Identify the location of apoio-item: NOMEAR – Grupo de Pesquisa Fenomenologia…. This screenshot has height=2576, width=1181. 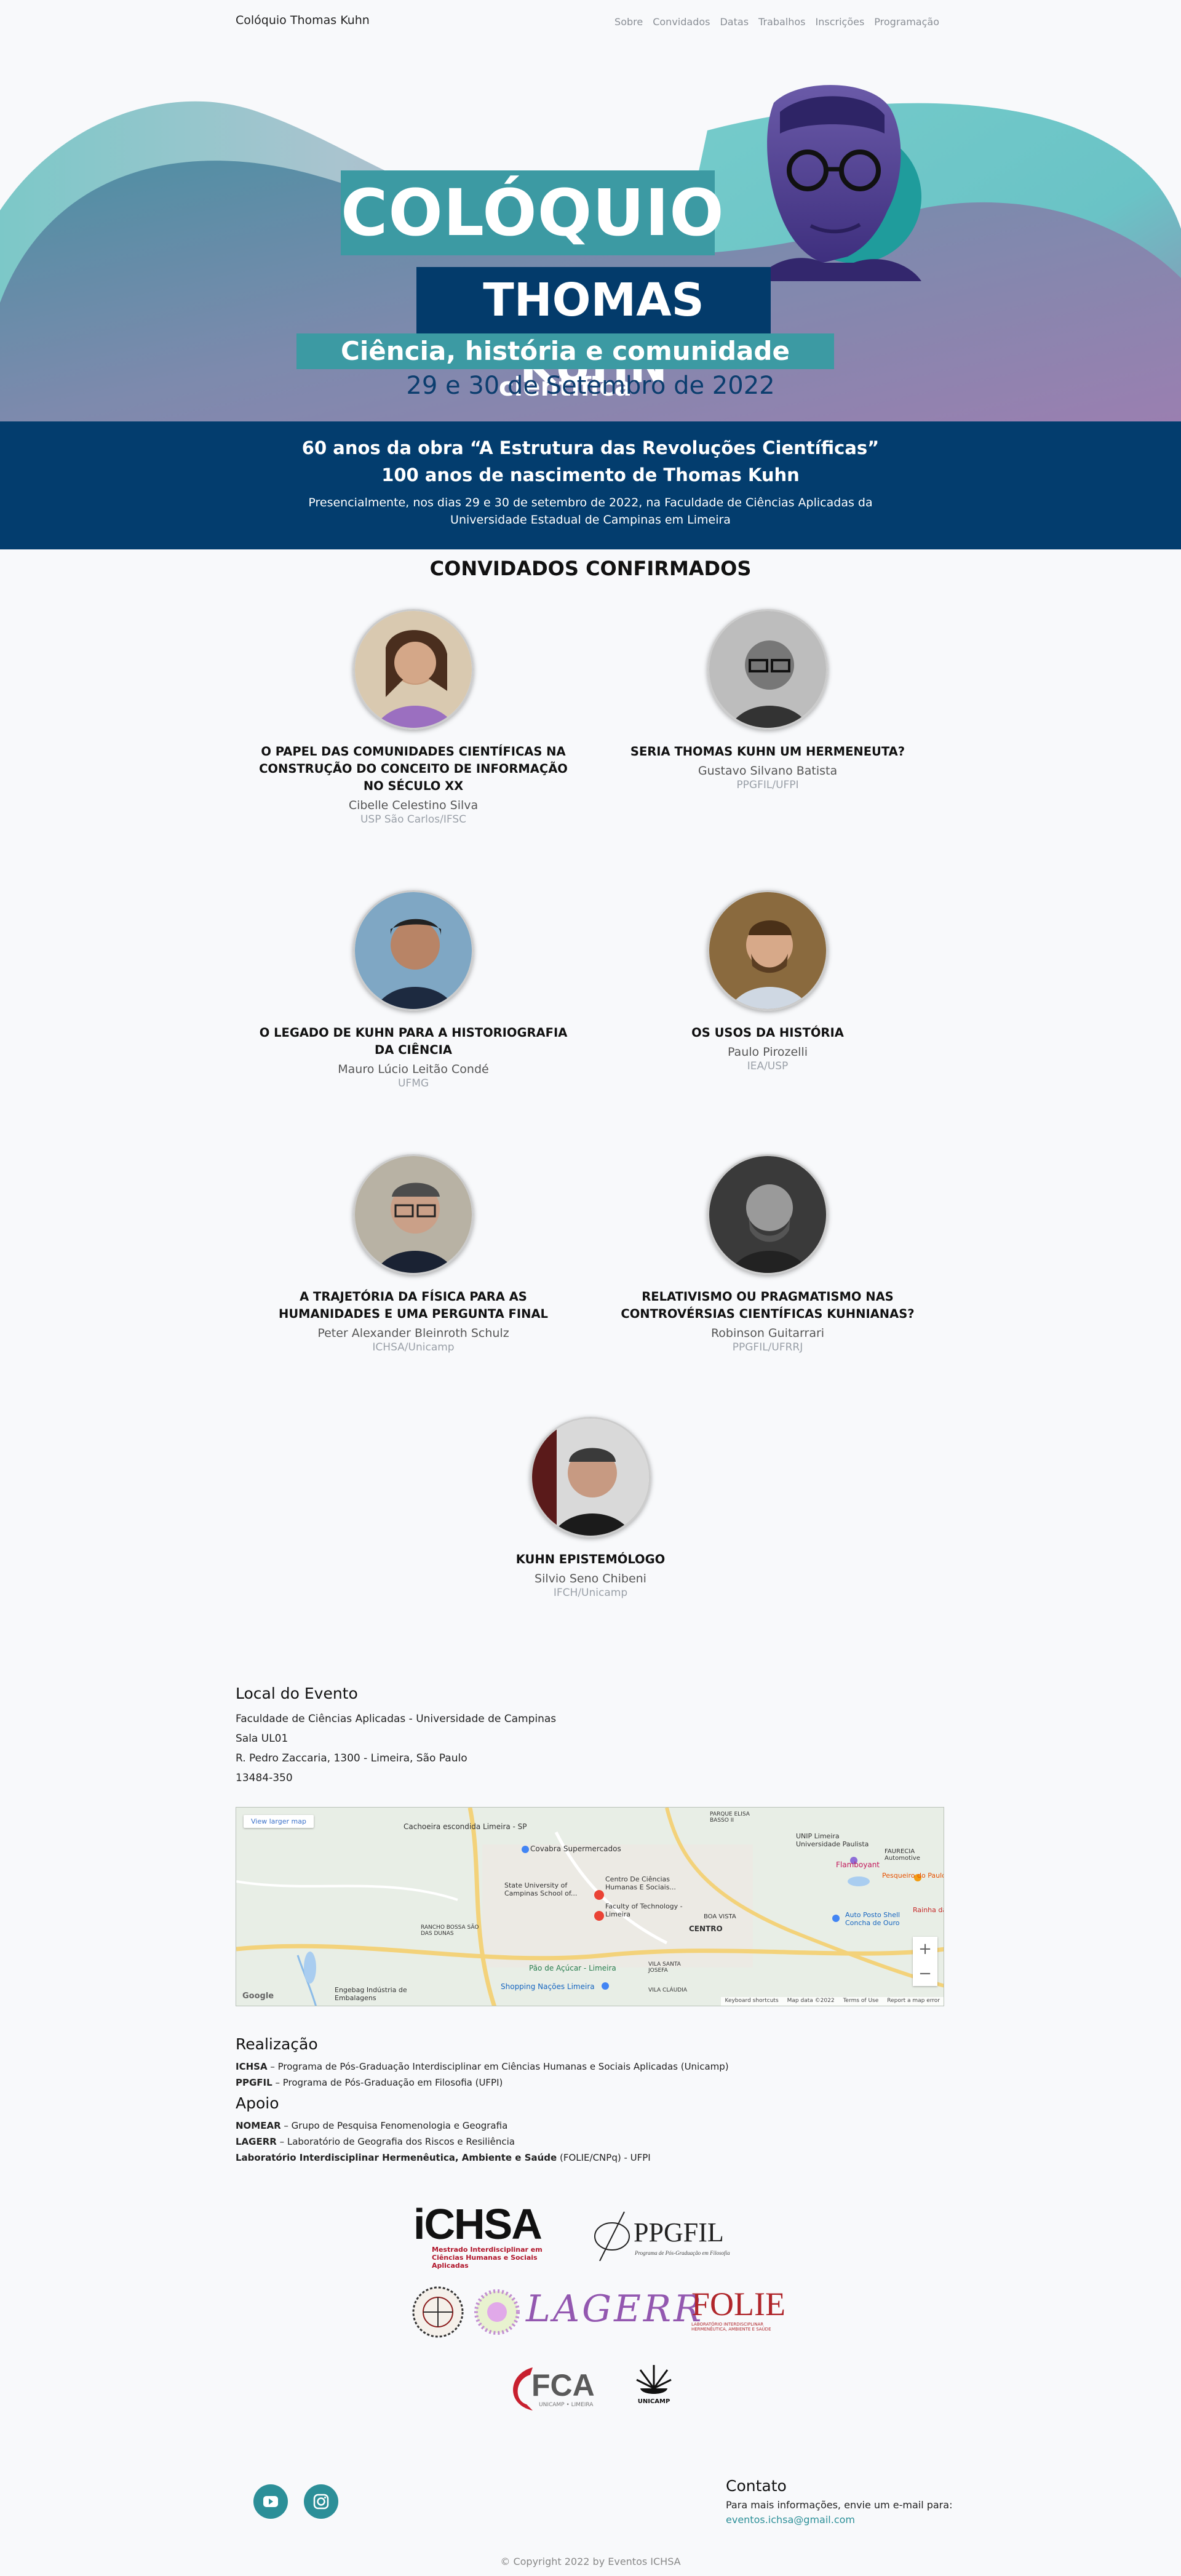
(372, 2125).